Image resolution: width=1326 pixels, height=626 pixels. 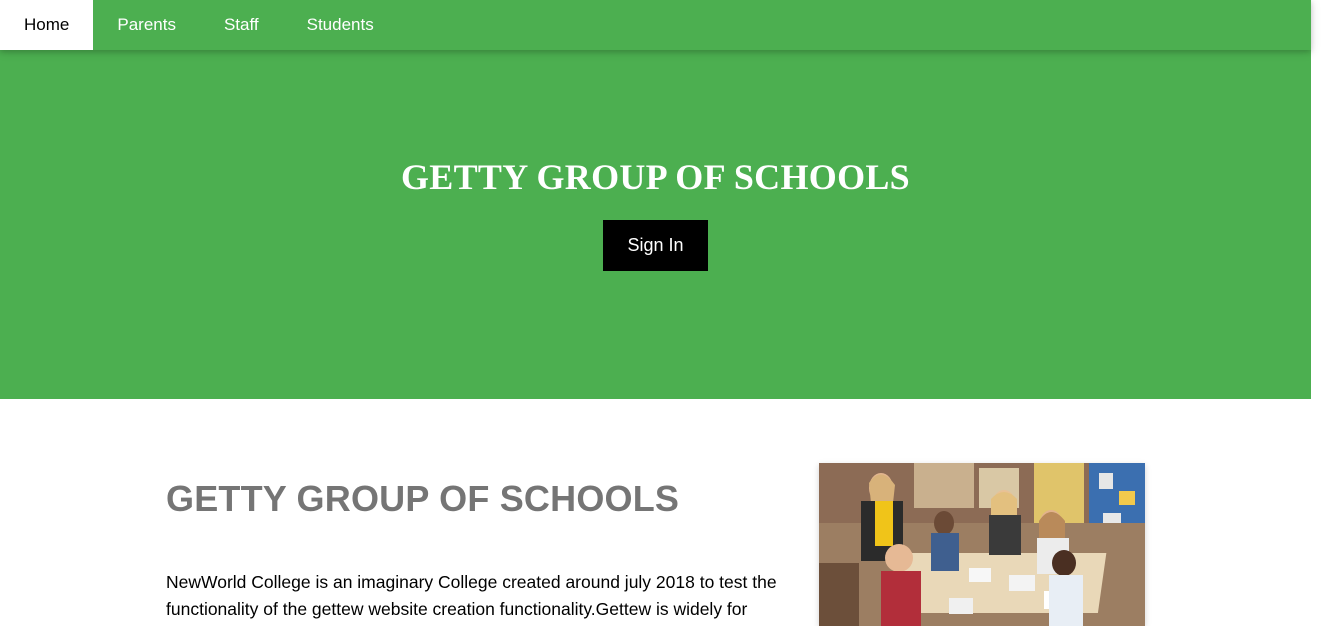 What do you see at coordinates (655, 245) in the screenshot?
I see `sign-in-button: Sign In` at bounding box center [655, 245].